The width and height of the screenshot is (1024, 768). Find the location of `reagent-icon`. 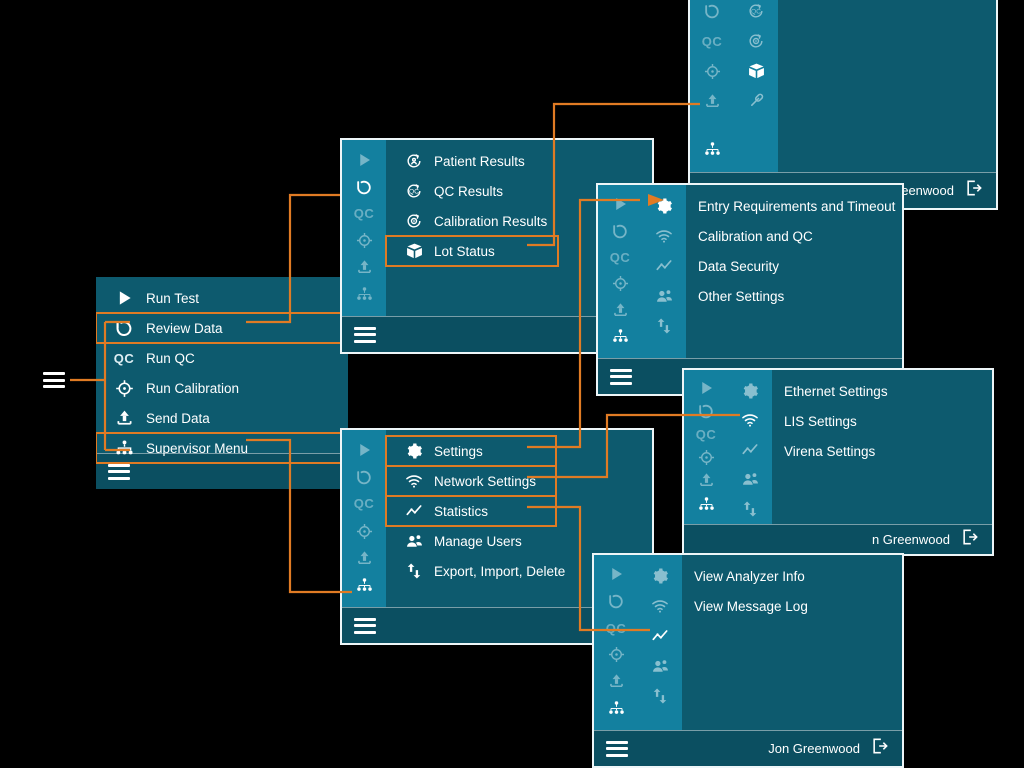

reagent-icon is located at coordinates (756, 101).